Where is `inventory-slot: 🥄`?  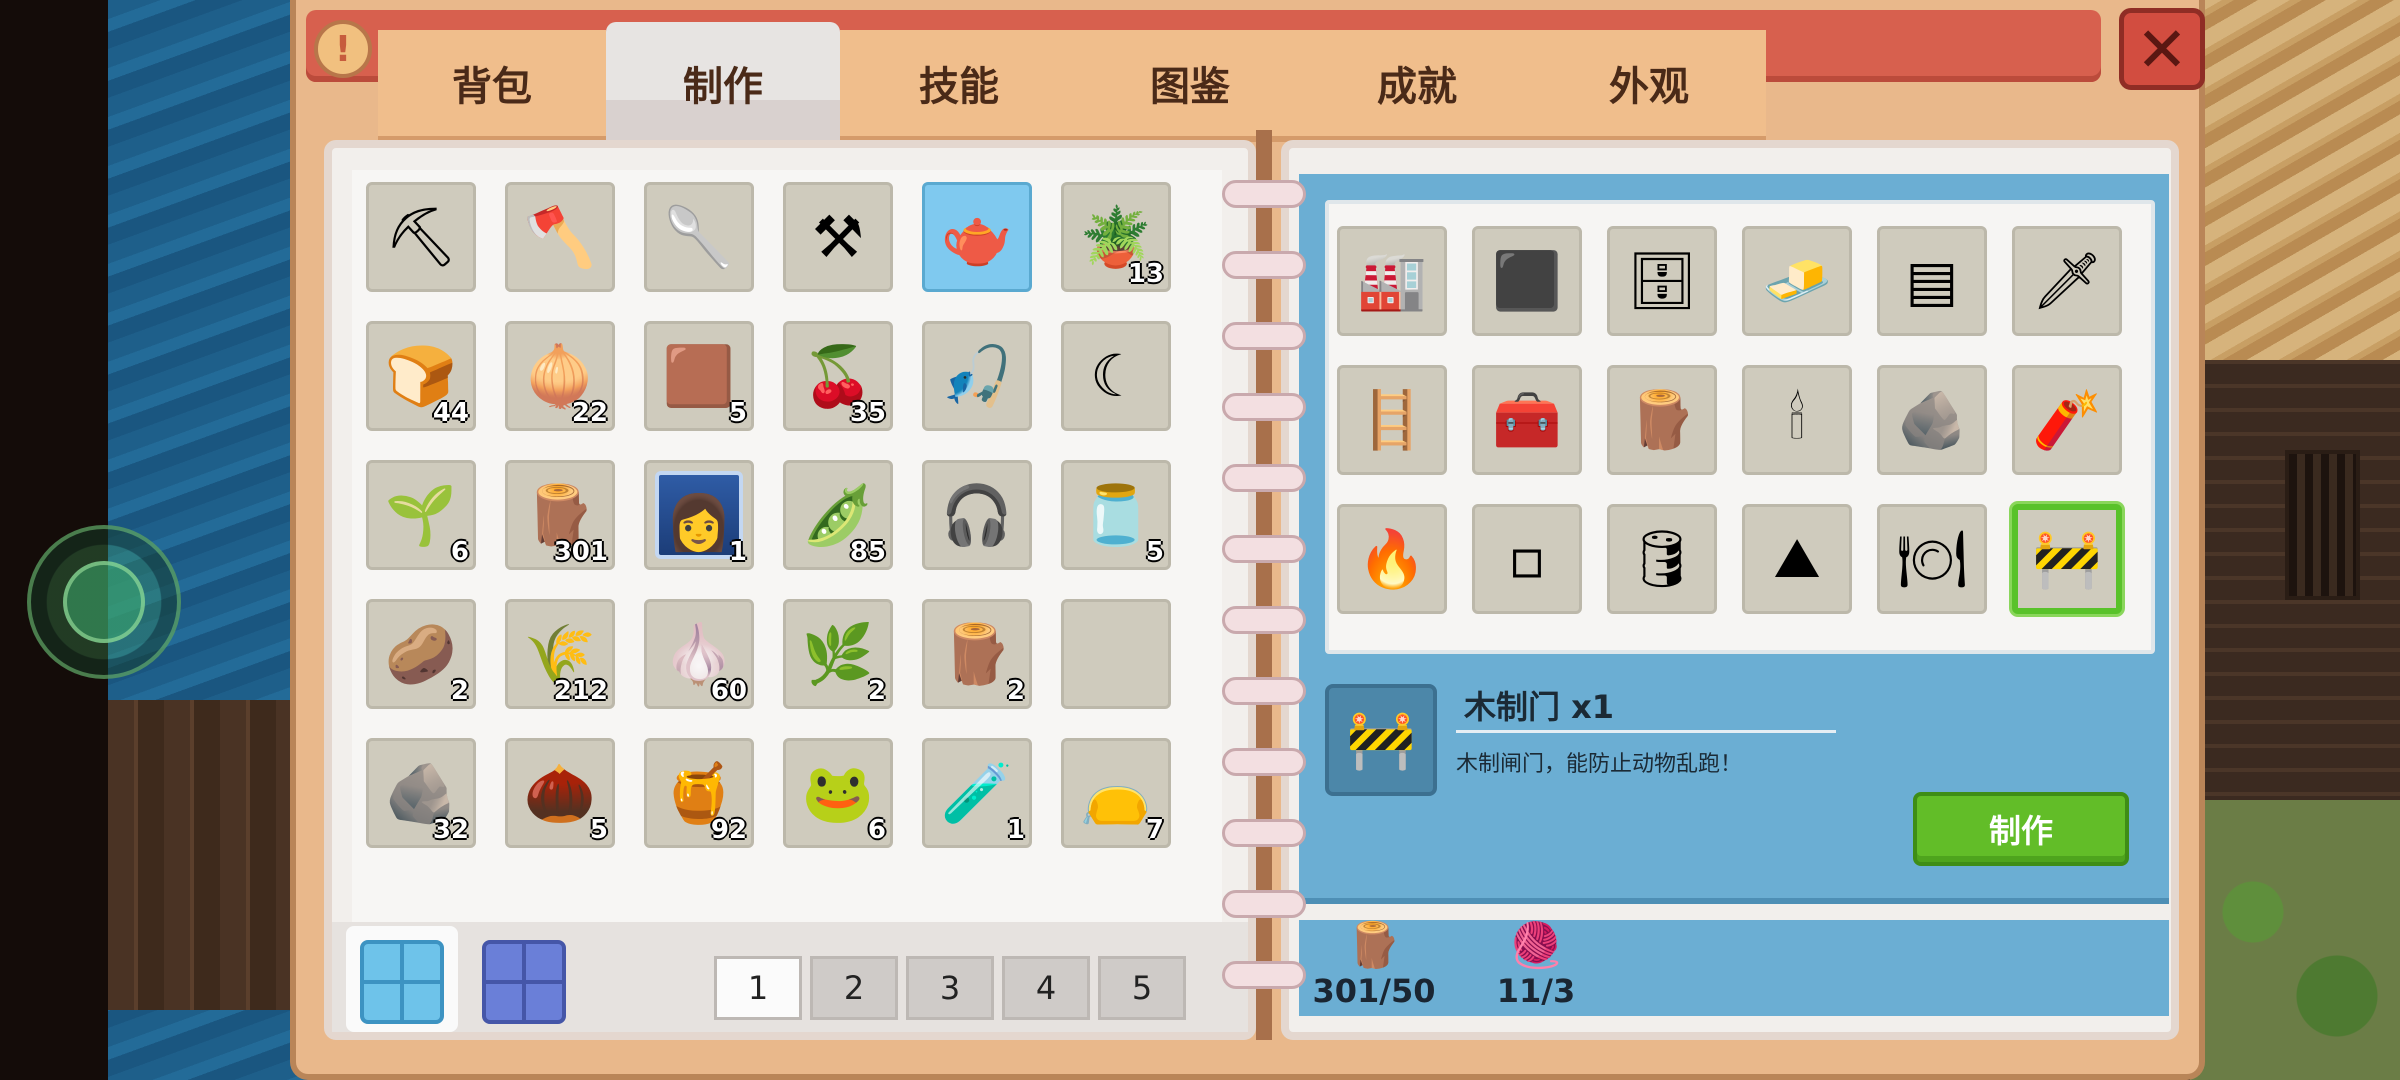 inventory-slot: 🥄 is located at coordinates (699, 237).